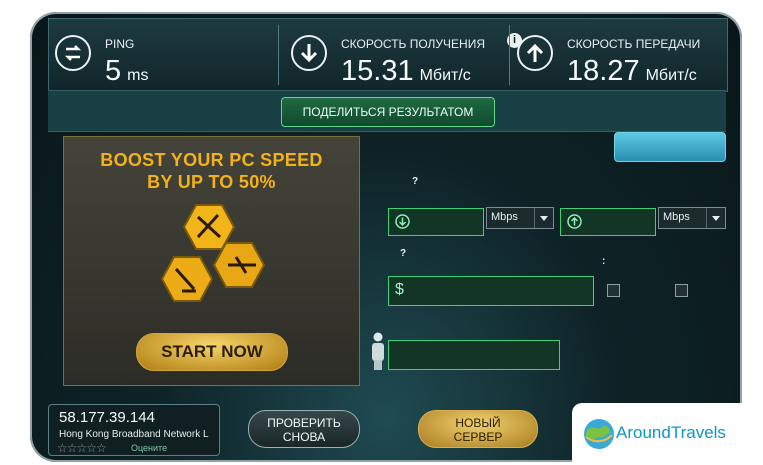  I want to click on ping-number: 5, so click(113, 71).